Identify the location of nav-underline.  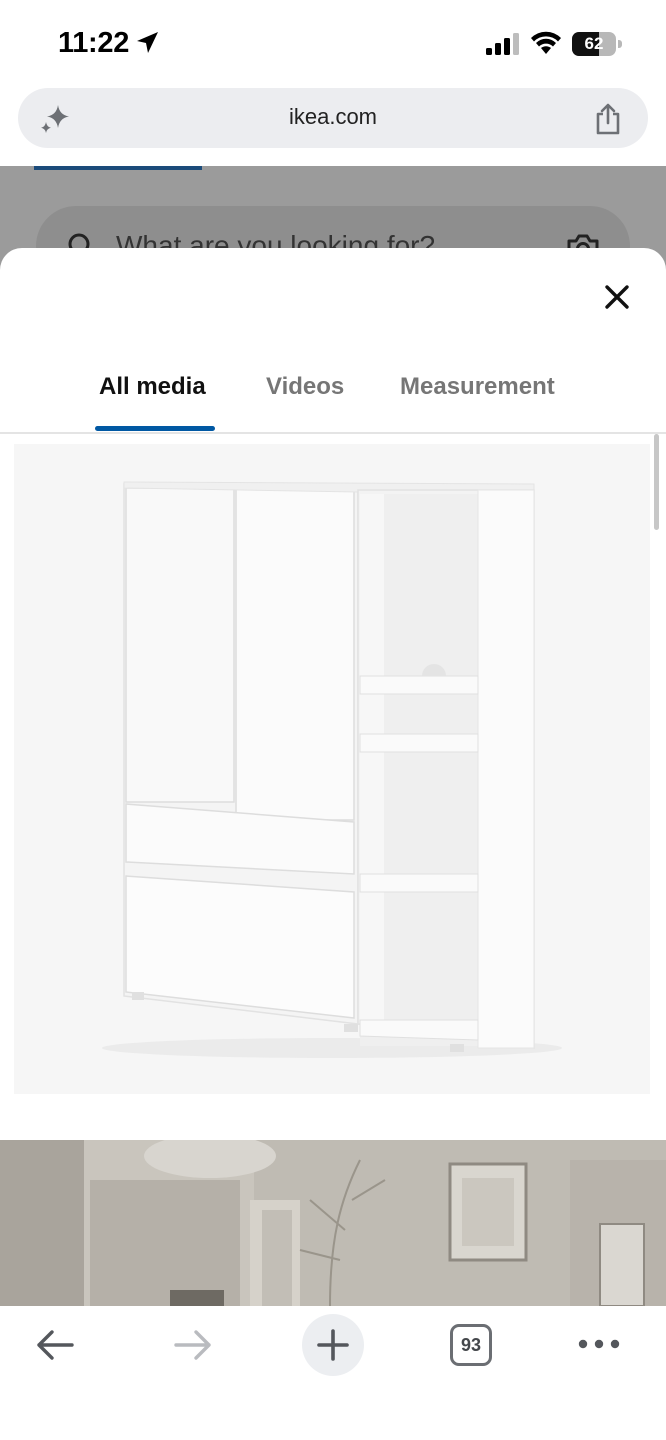
(118, 168).